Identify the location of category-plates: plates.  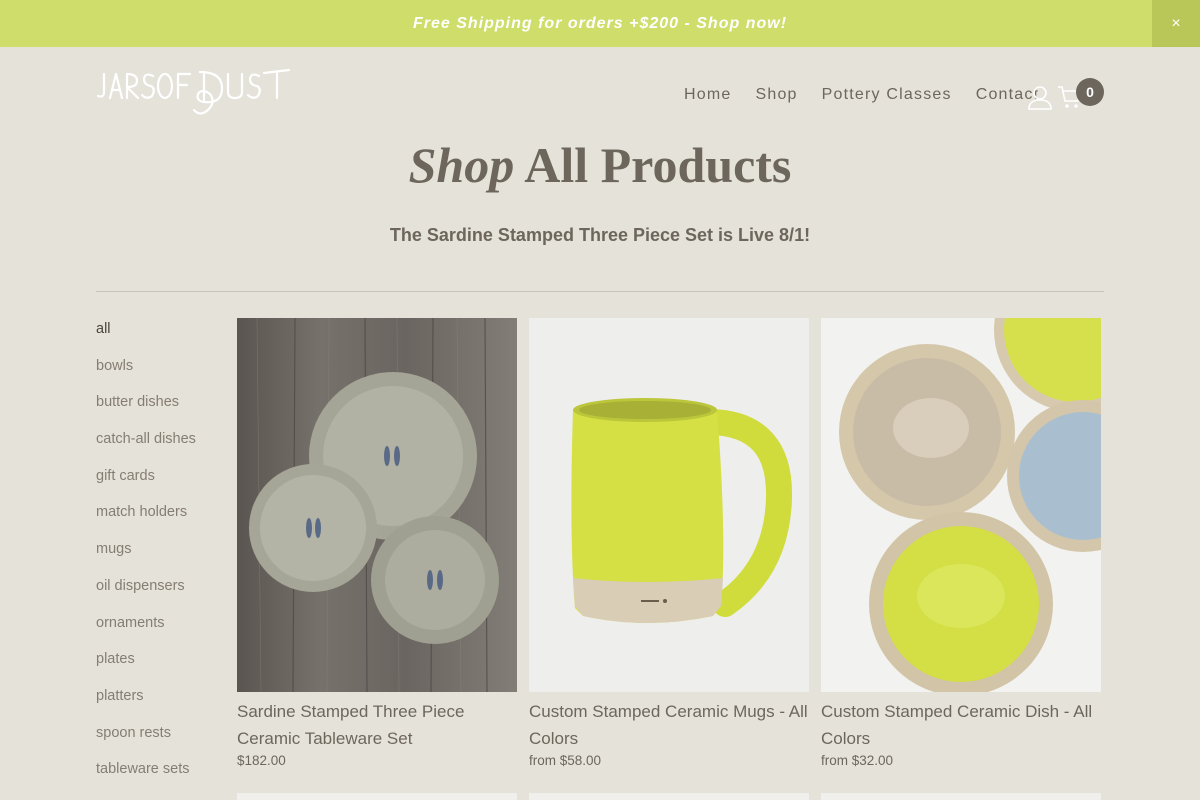
(161, 666).